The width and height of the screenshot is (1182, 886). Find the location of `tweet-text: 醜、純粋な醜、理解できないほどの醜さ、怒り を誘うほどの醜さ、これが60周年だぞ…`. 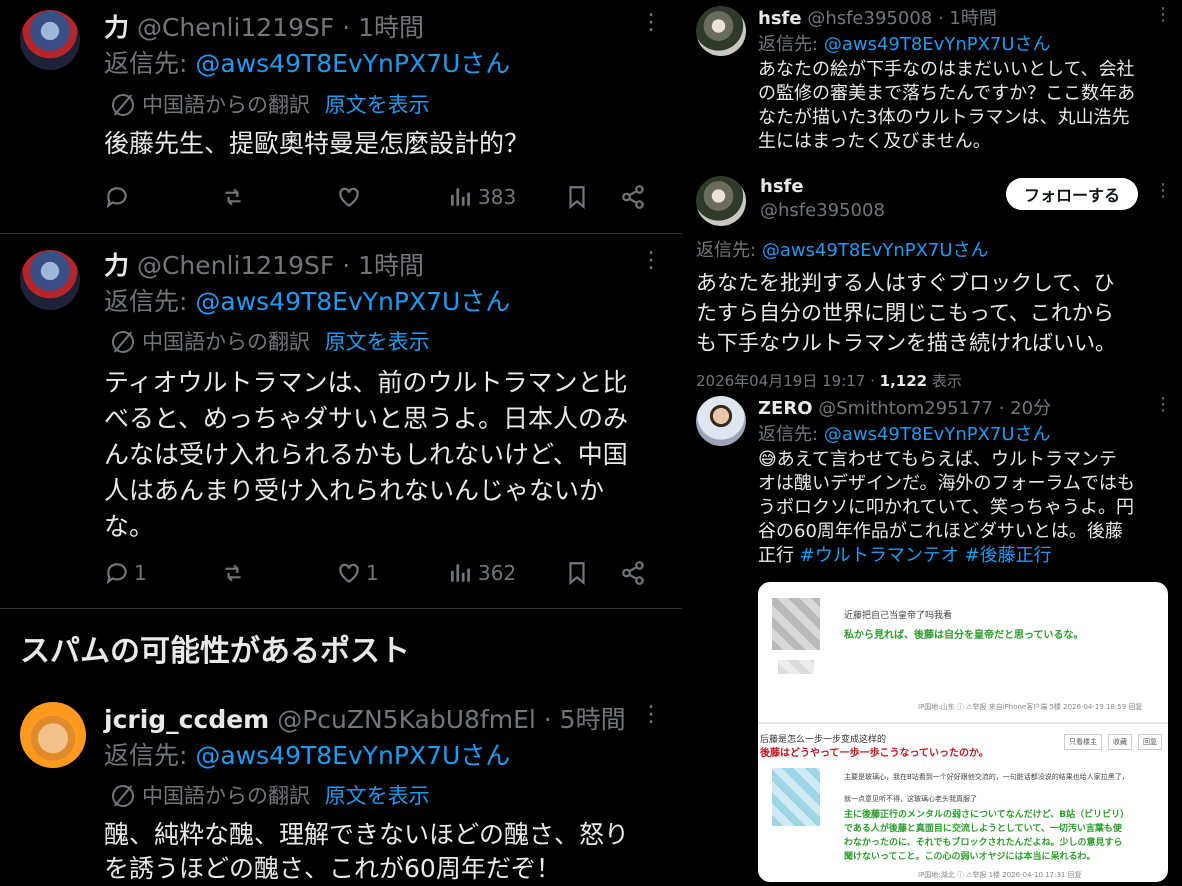

tweet-text: 醜、純粋な醜、理解できないほどの醜さ、怒り を誘うほどの醜さ、これが60周年だぞ… is located at coordinates (367, 851).